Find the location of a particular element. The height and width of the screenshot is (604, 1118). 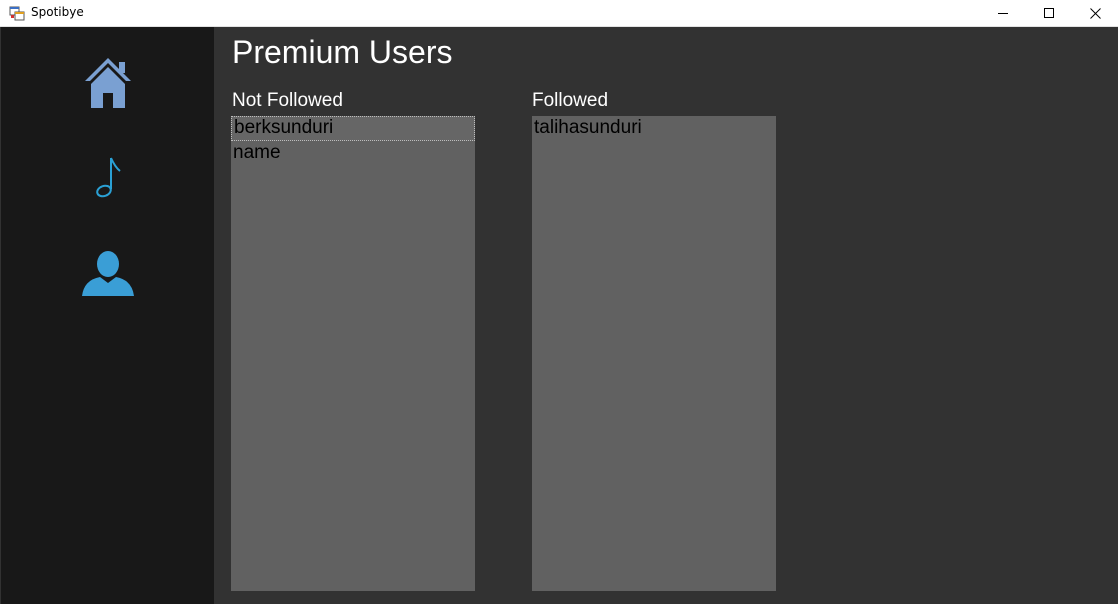

page-title: Premium Users is located at coordinates (342, 52).